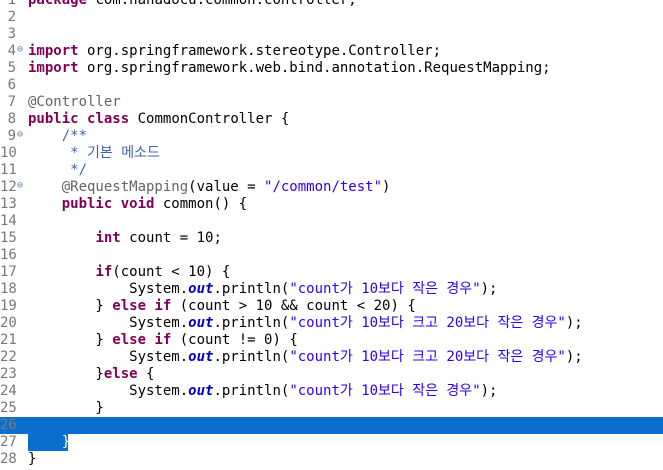 The width and height of the screenshot is (663, 470). I want to click on code-text: }, so click(32, 459).